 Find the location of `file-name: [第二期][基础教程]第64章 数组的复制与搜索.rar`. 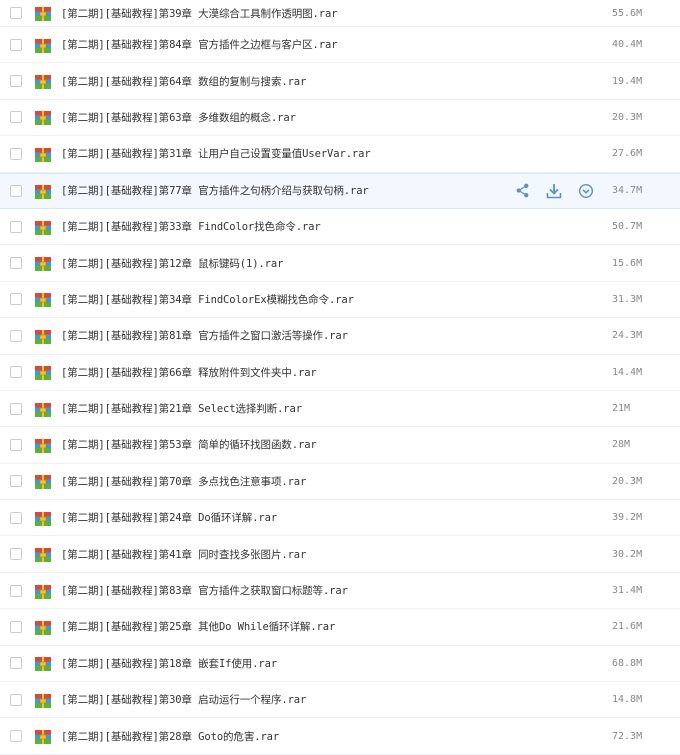

file-name: [第二期][基础教程]第64章 数组的复制与搜索.rar is located at coordinates (183, 81).